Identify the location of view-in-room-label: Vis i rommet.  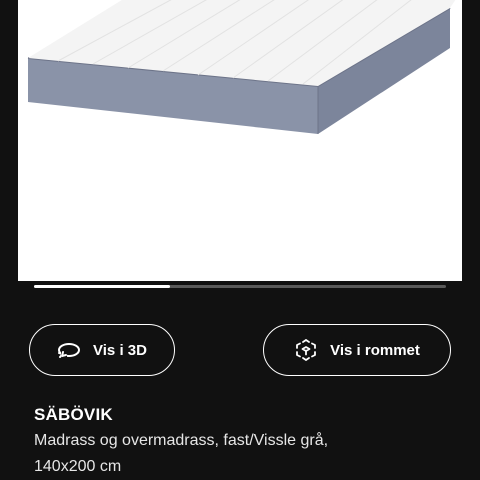
(375, 350).